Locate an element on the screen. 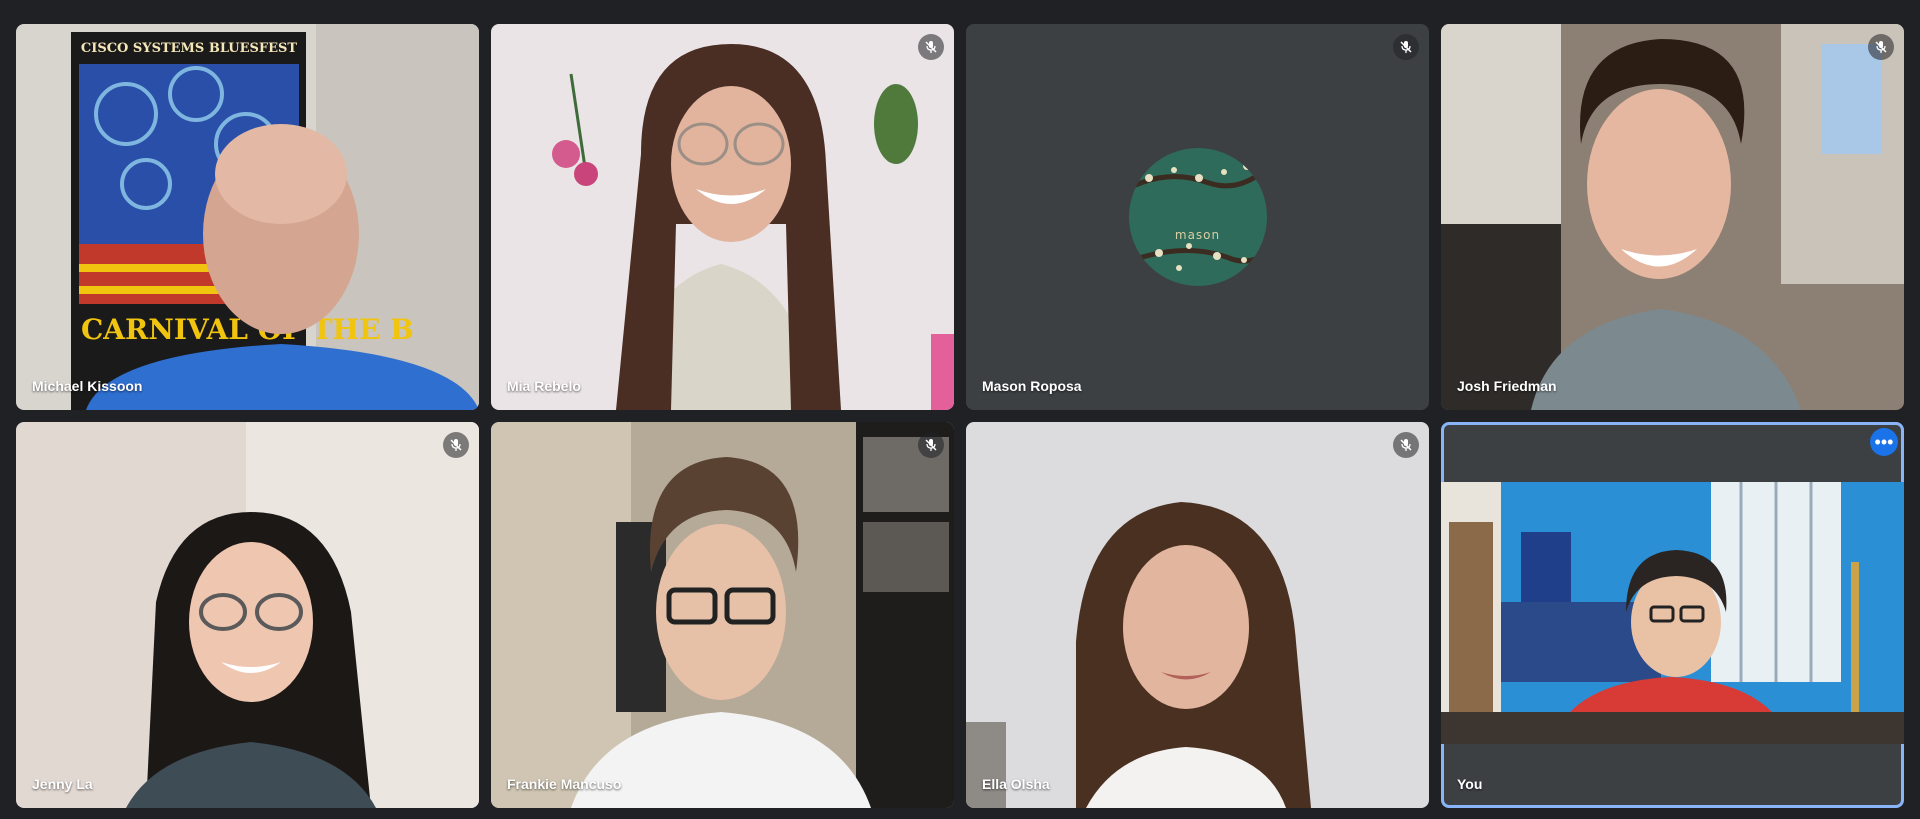 This screenshot has width=1920, height=819. participant-avatar: mason is located at coordinates (1197, 217).